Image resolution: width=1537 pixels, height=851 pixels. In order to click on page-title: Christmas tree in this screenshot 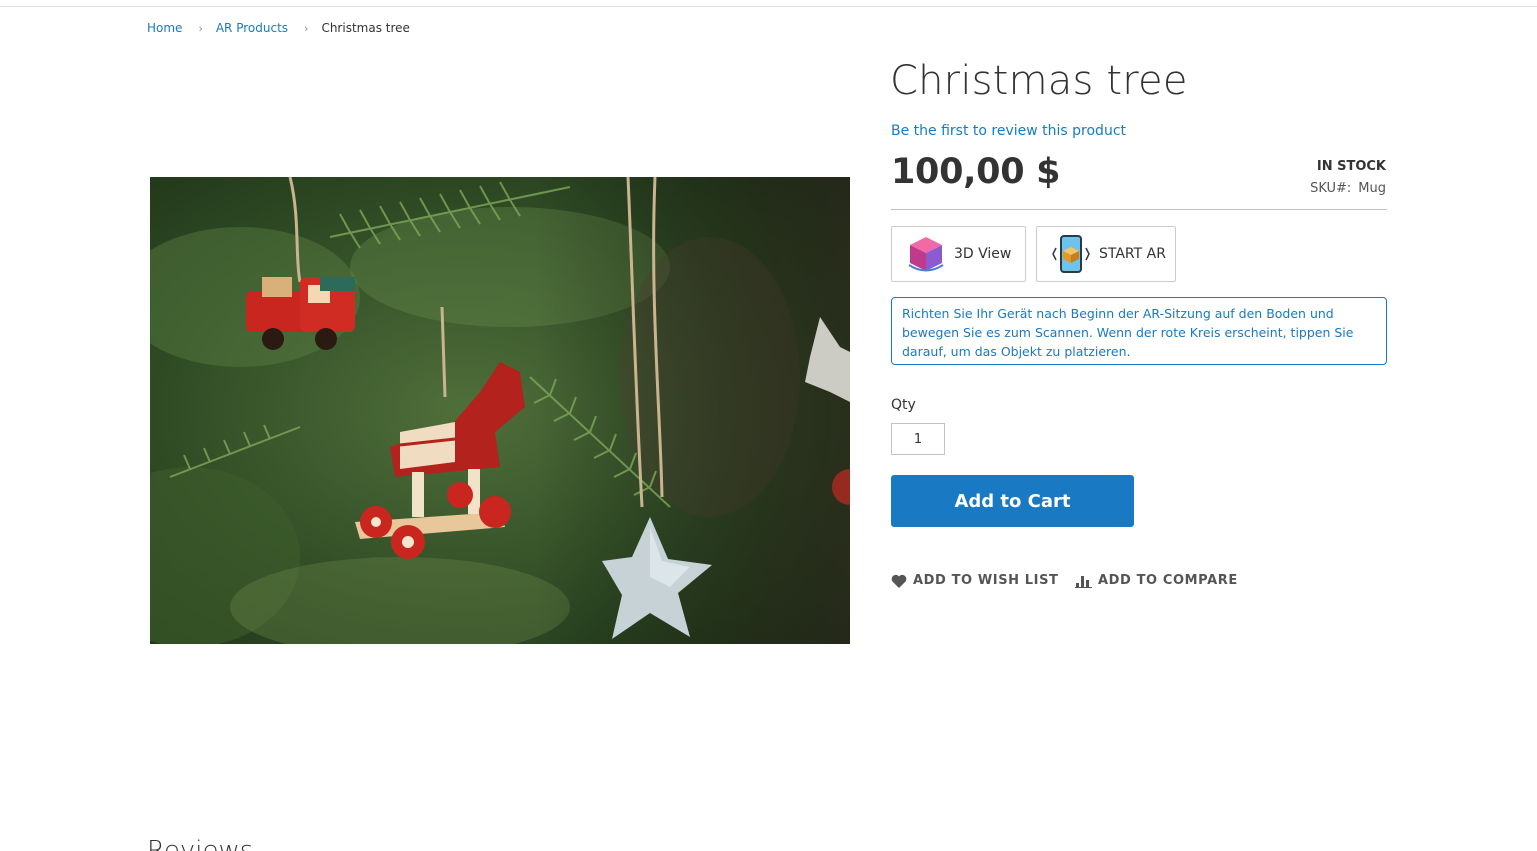, I will do `click(1039, 81)`.